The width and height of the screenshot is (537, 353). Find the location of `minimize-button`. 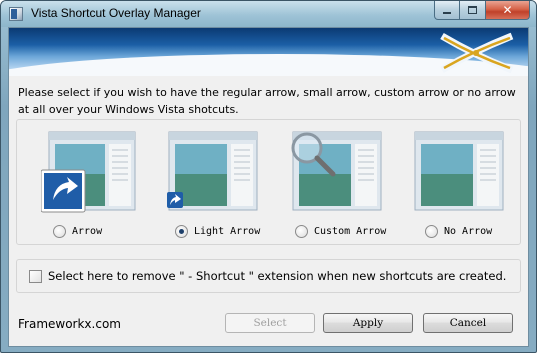

minimize-button is located at coordinates (447, 10).